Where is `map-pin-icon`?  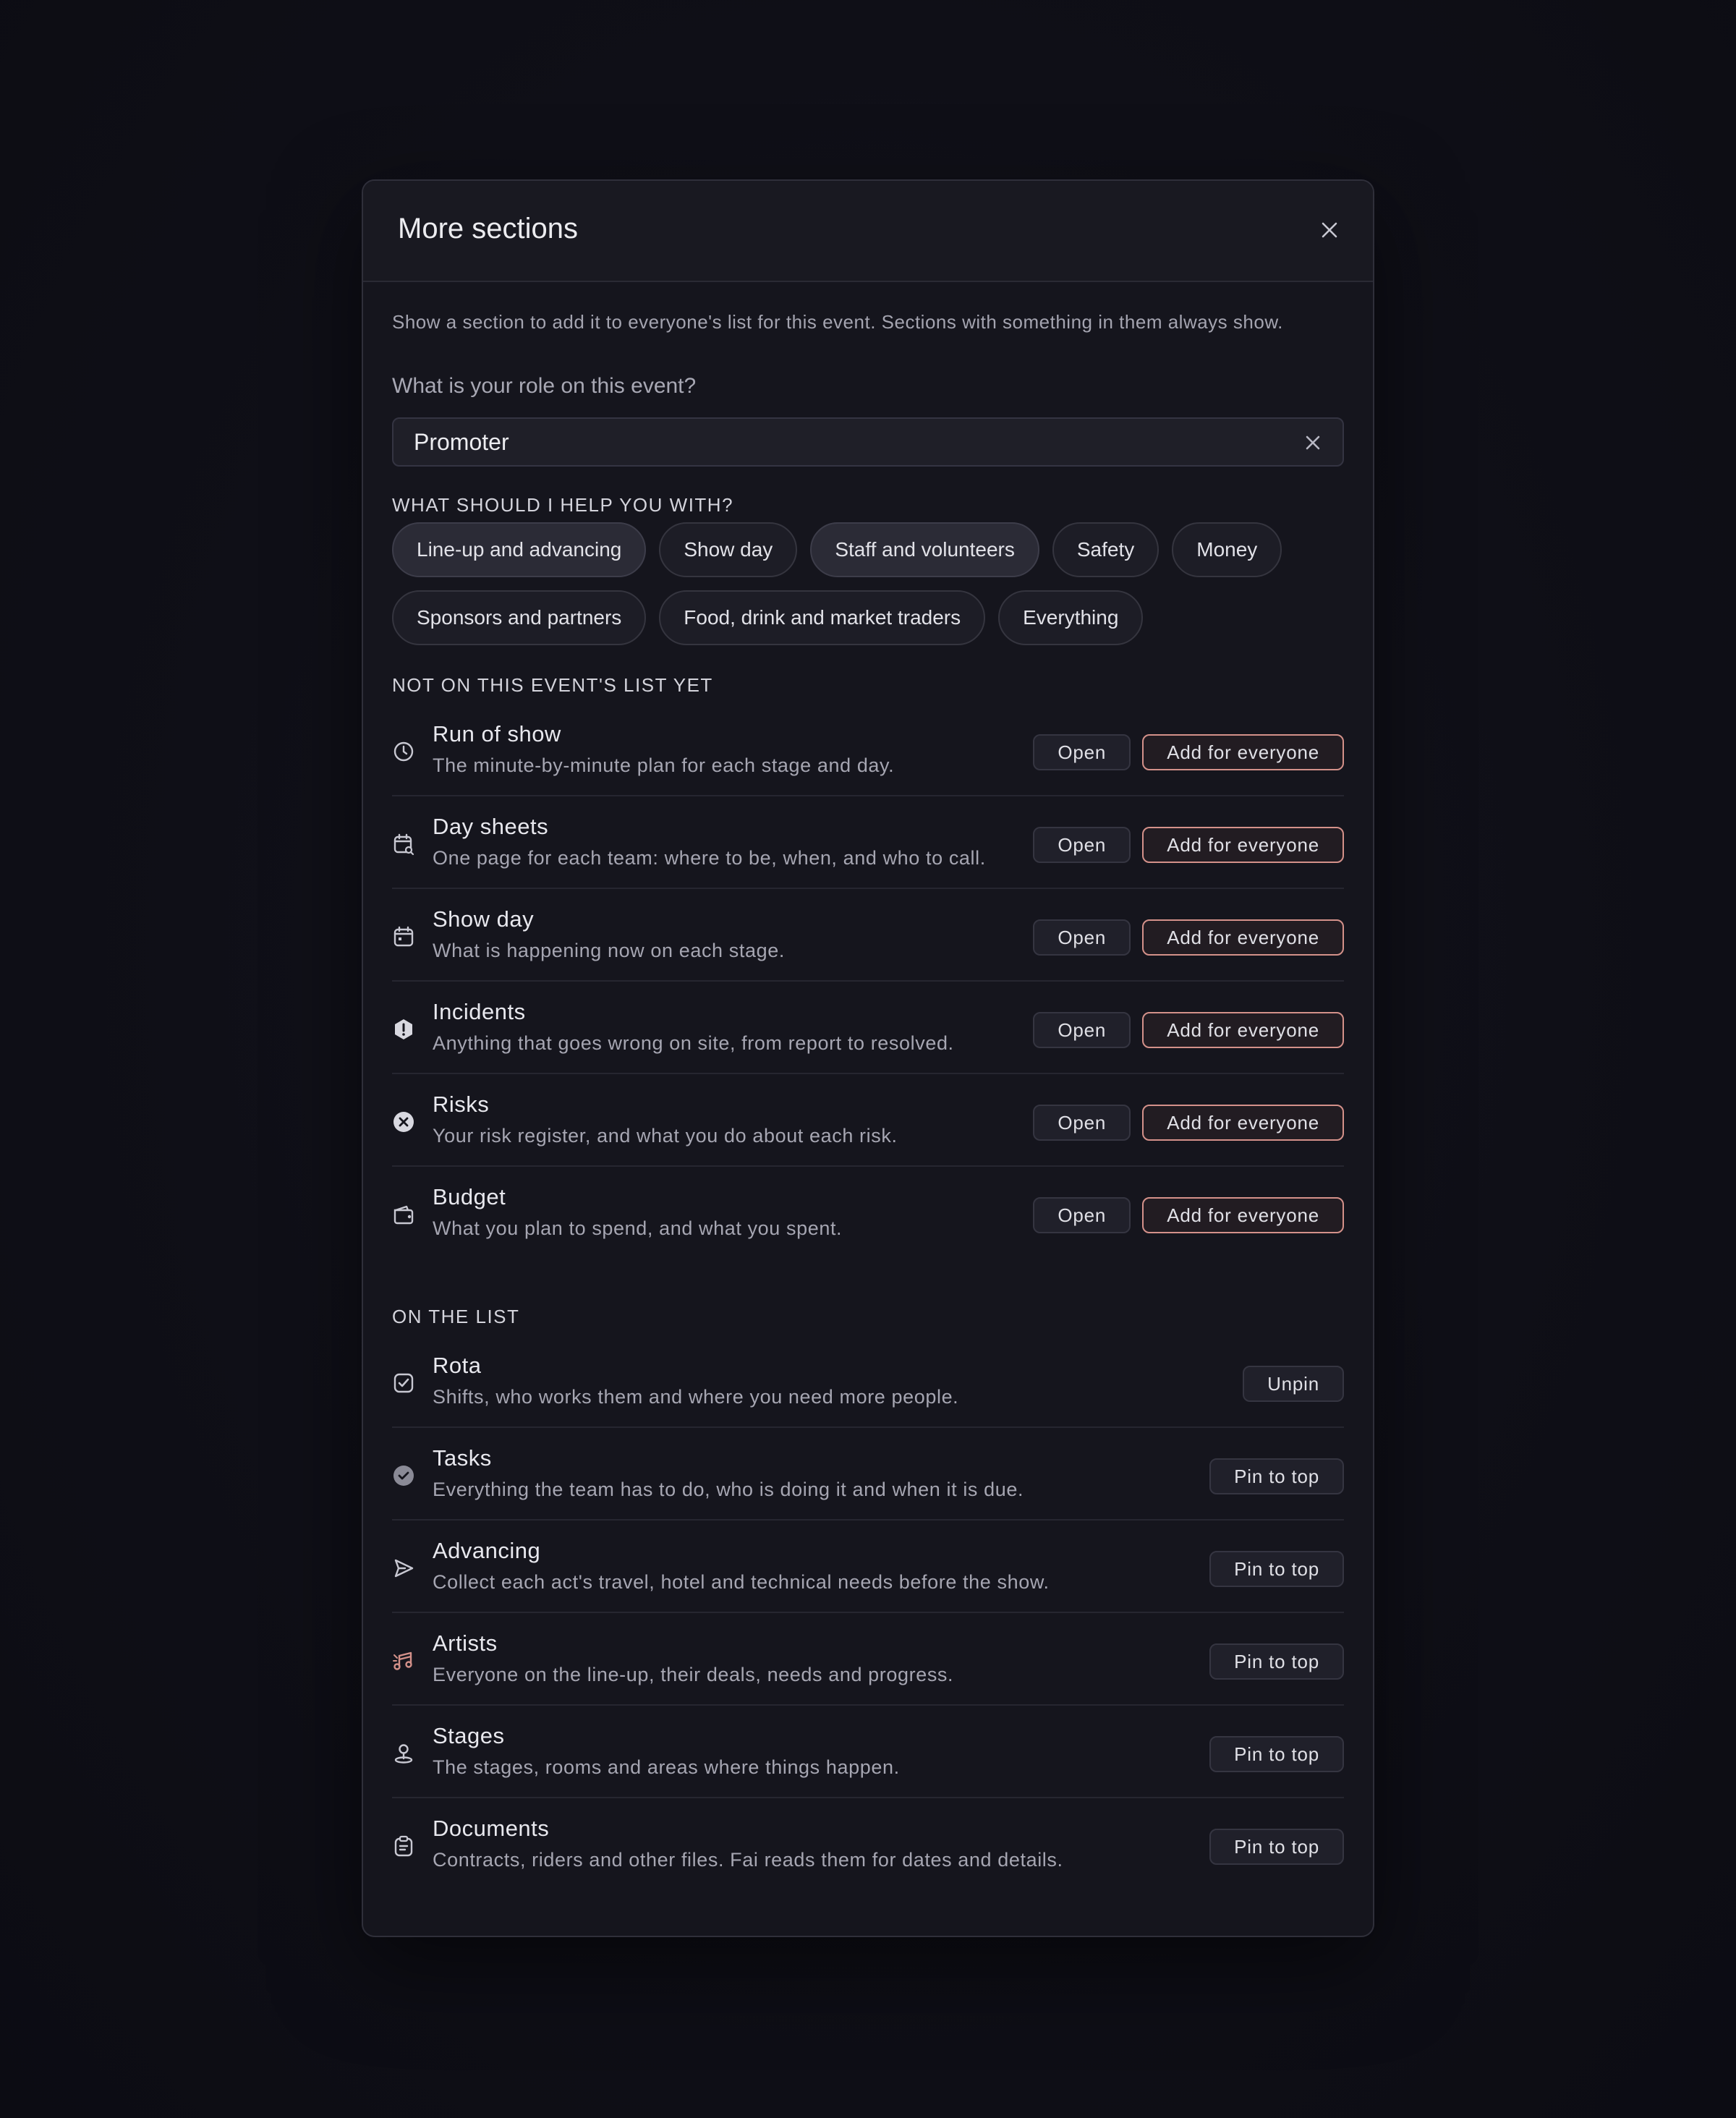 map-pin-icon is located at coordinates (404, 1754).